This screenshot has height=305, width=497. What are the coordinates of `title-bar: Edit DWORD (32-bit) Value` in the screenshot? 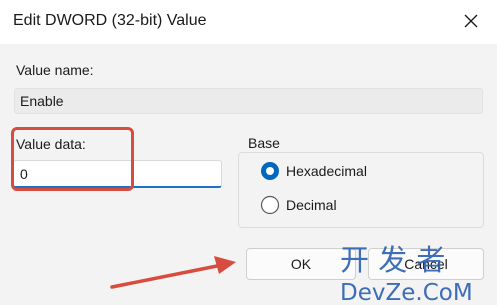 It's located at (248, 22).